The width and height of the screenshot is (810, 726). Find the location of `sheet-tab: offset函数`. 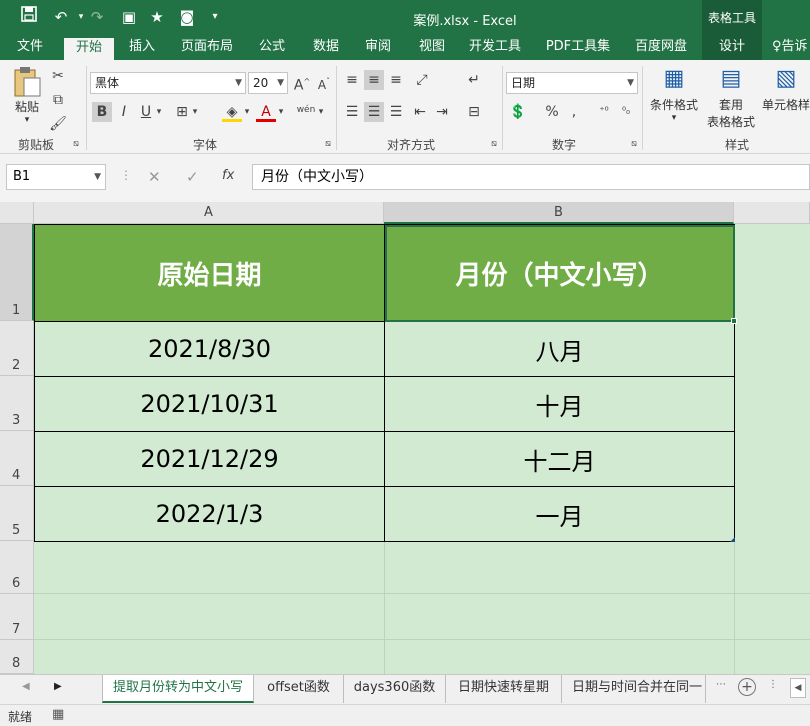

sheet-tab: offset函数 is located at coordinates (299, 689).